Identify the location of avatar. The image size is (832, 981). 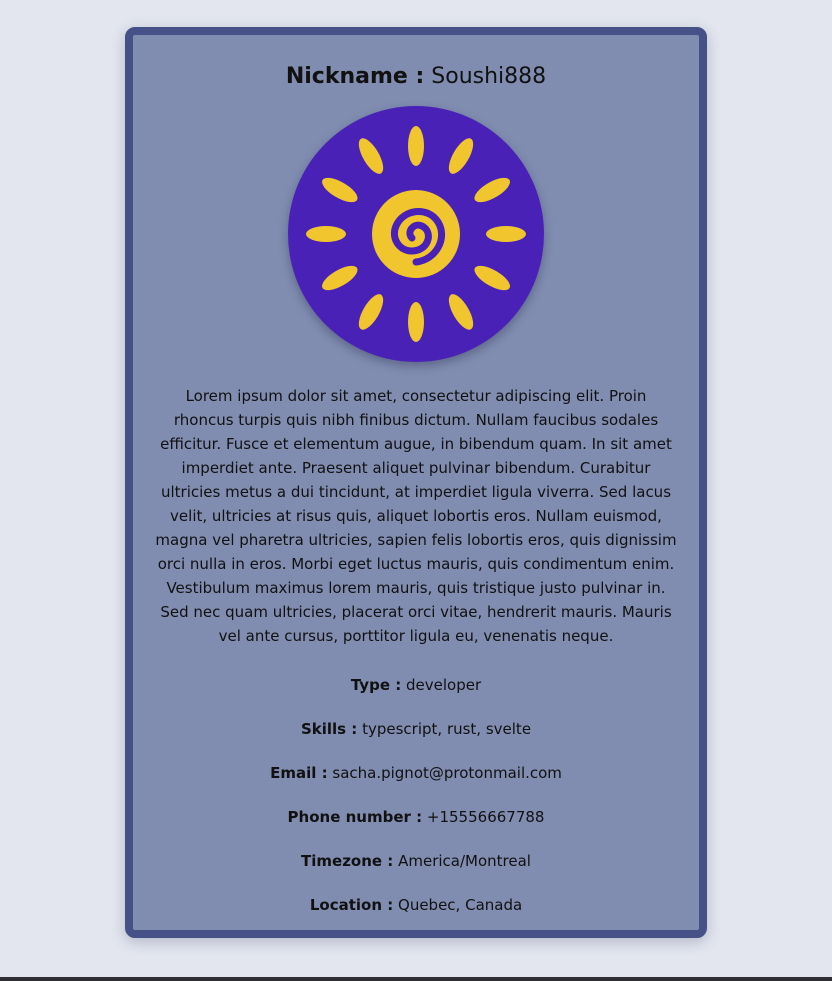
(416, 234).